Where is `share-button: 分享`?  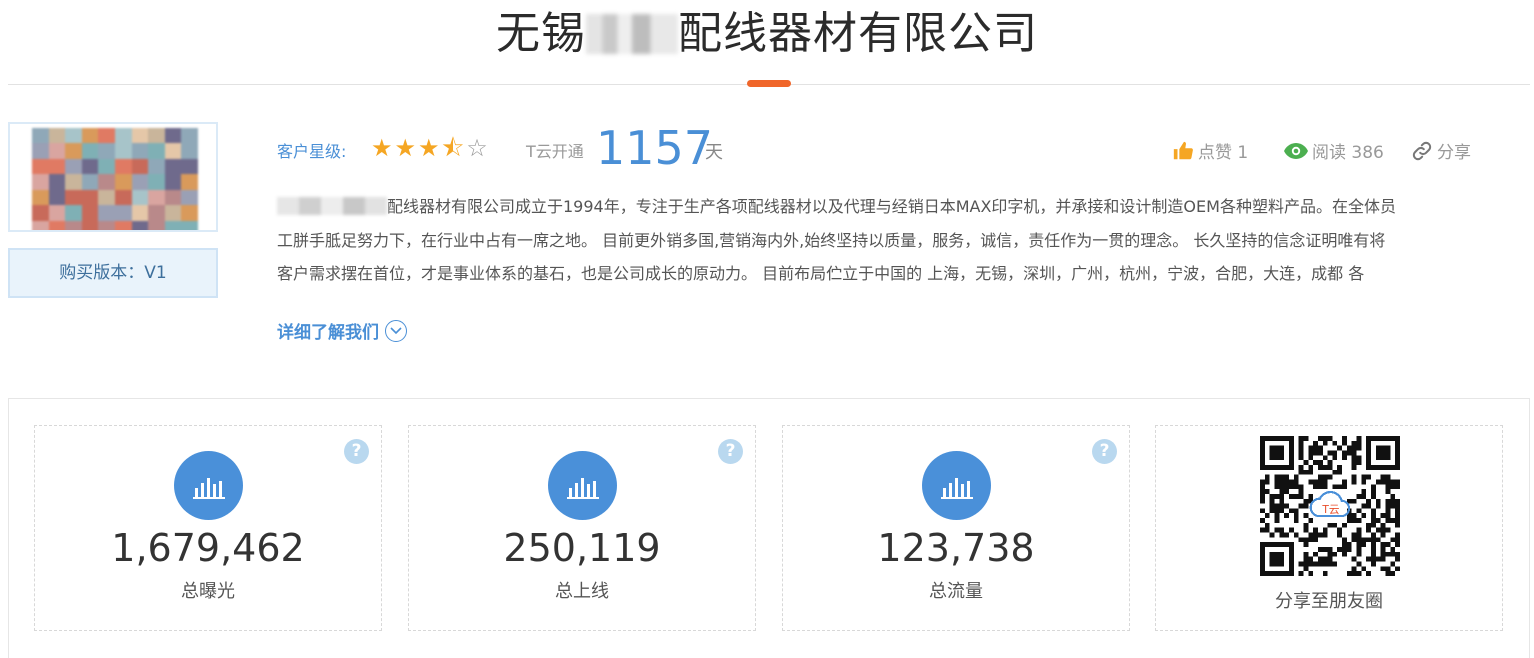 share-button: 分享 is located at coordinates (1441, 150).